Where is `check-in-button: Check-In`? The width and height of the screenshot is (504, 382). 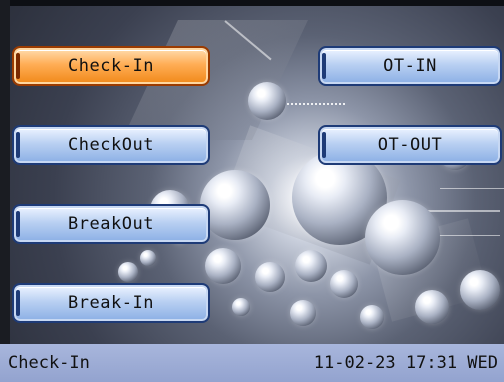 check-in-button: Check-In is located at coordinates (111, 66).